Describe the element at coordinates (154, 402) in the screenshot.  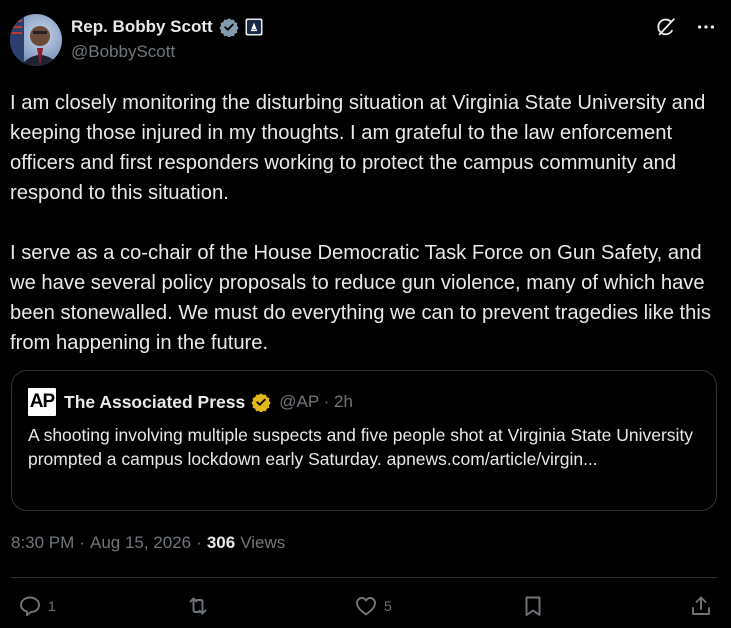
I see `quote-author-name: The Associated Press` at that location.